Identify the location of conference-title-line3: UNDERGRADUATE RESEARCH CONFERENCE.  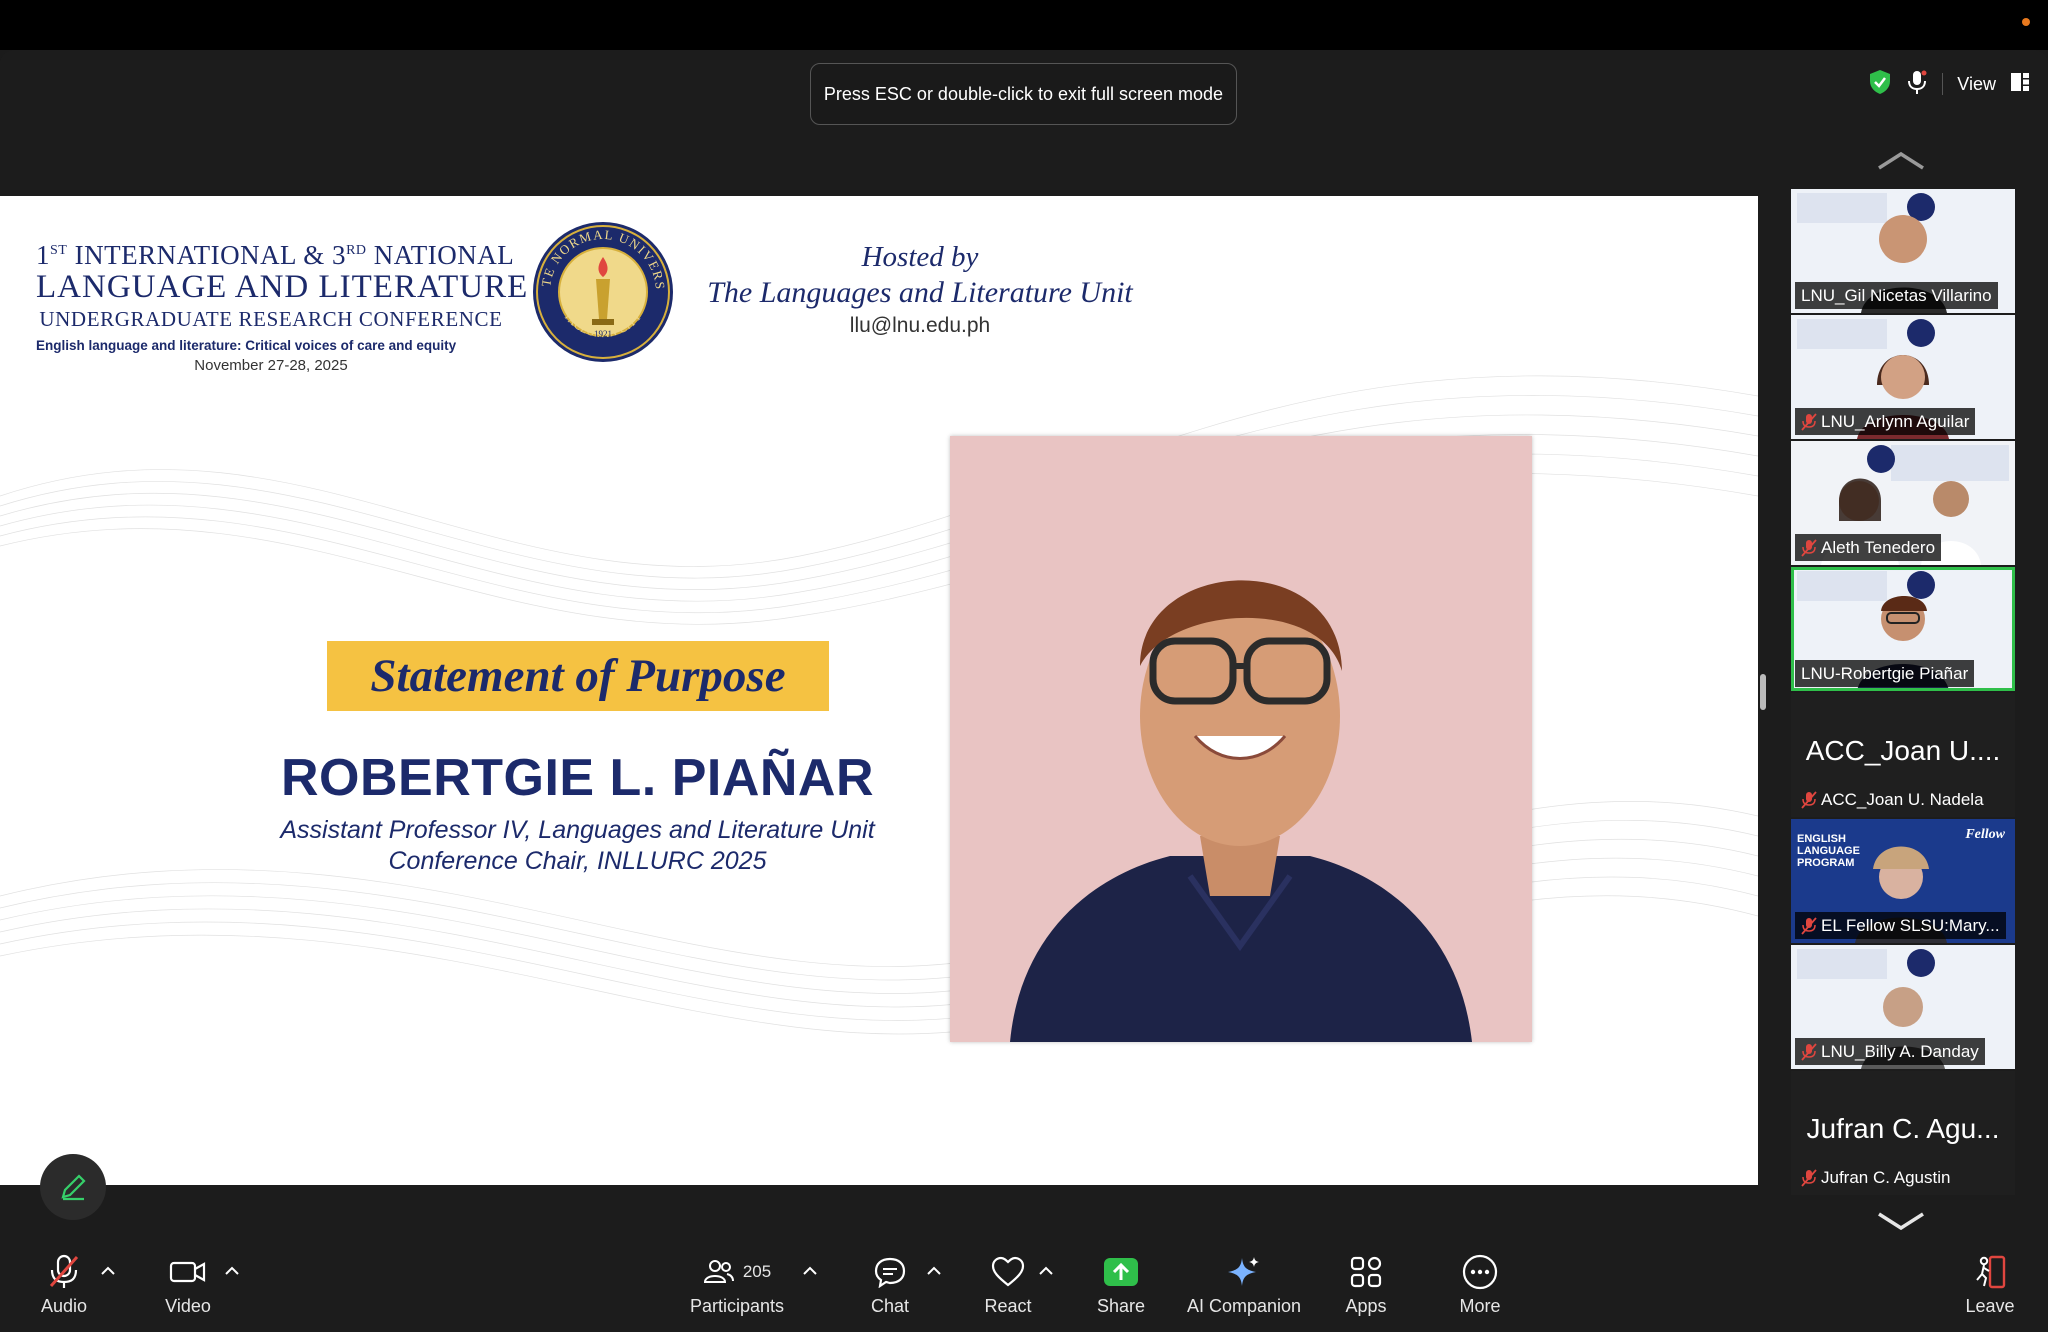
(271, 319).